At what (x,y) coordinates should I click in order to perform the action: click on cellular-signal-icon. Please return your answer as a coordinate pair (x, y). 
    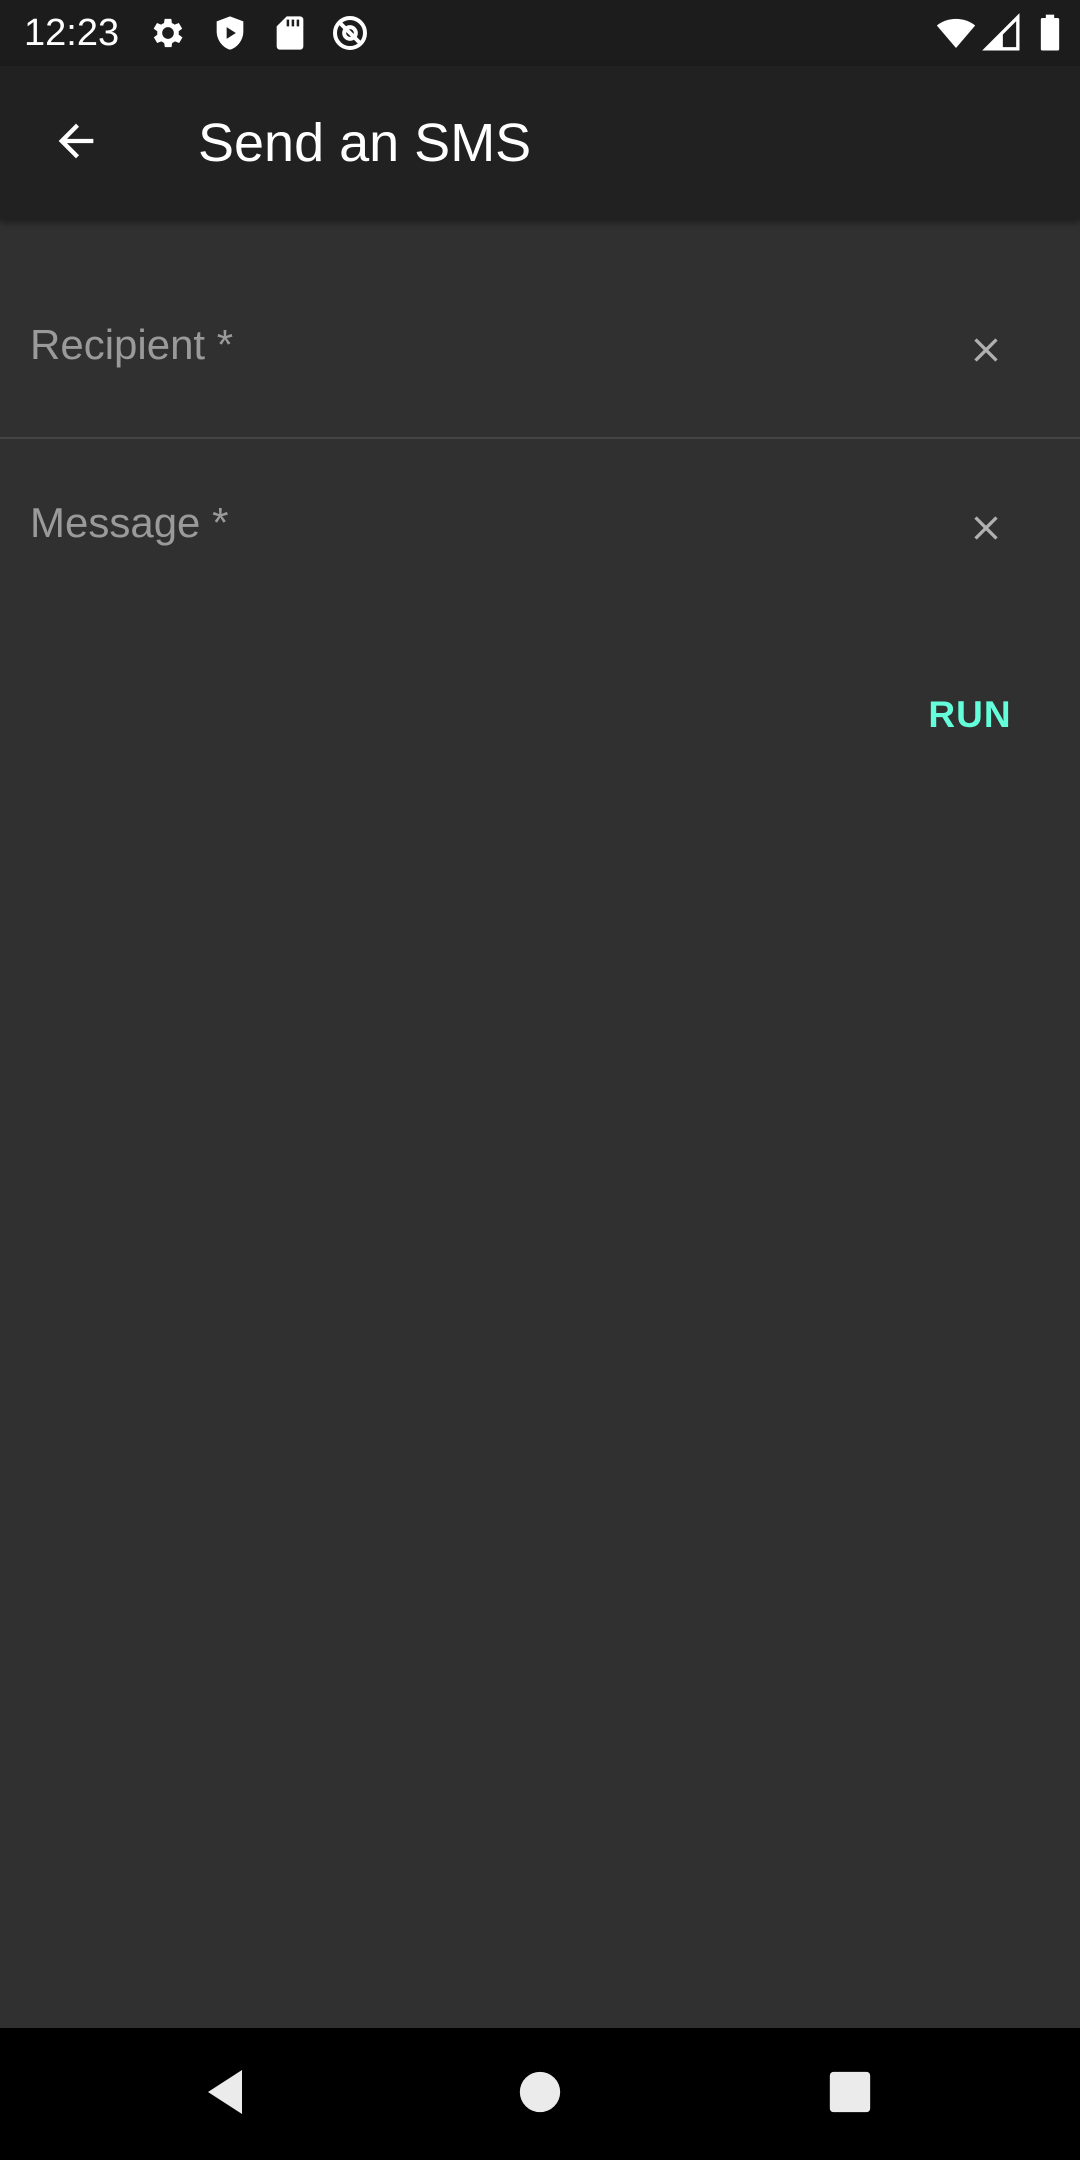
    Looking at the image, I should click on (1002, 33).